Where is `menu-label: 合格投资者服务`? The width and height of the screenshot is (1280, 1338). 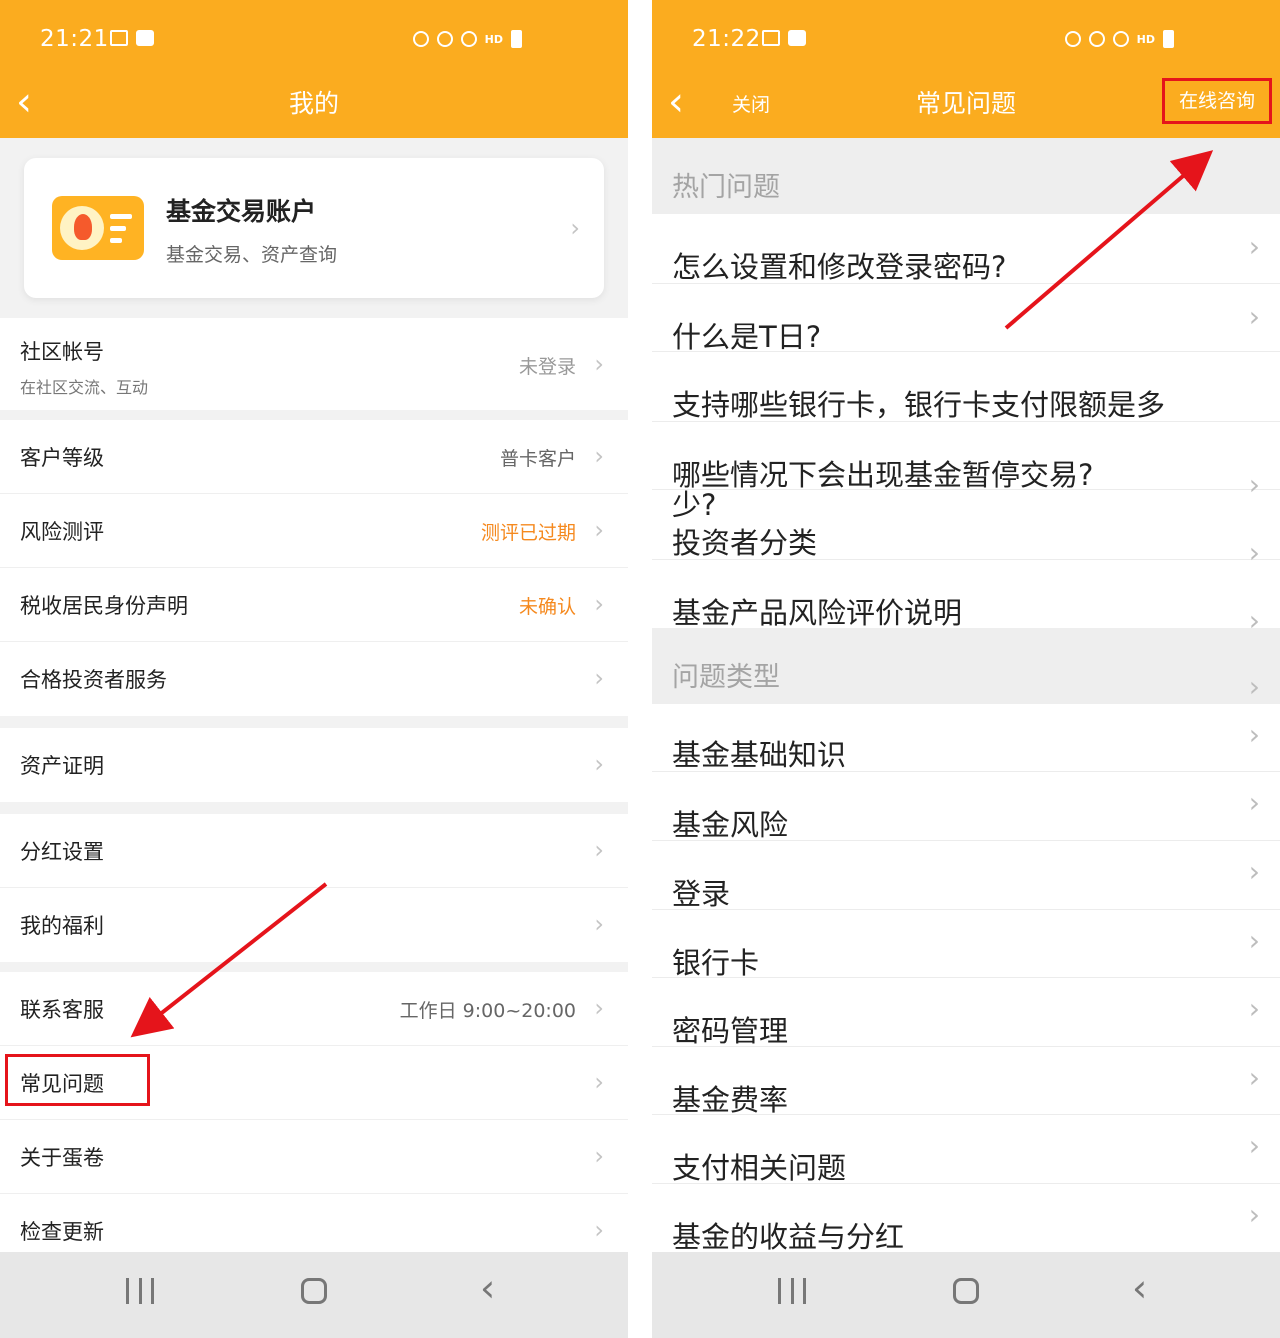
menu-label: 合格投资者服务 is located at coordinates (93, 680).